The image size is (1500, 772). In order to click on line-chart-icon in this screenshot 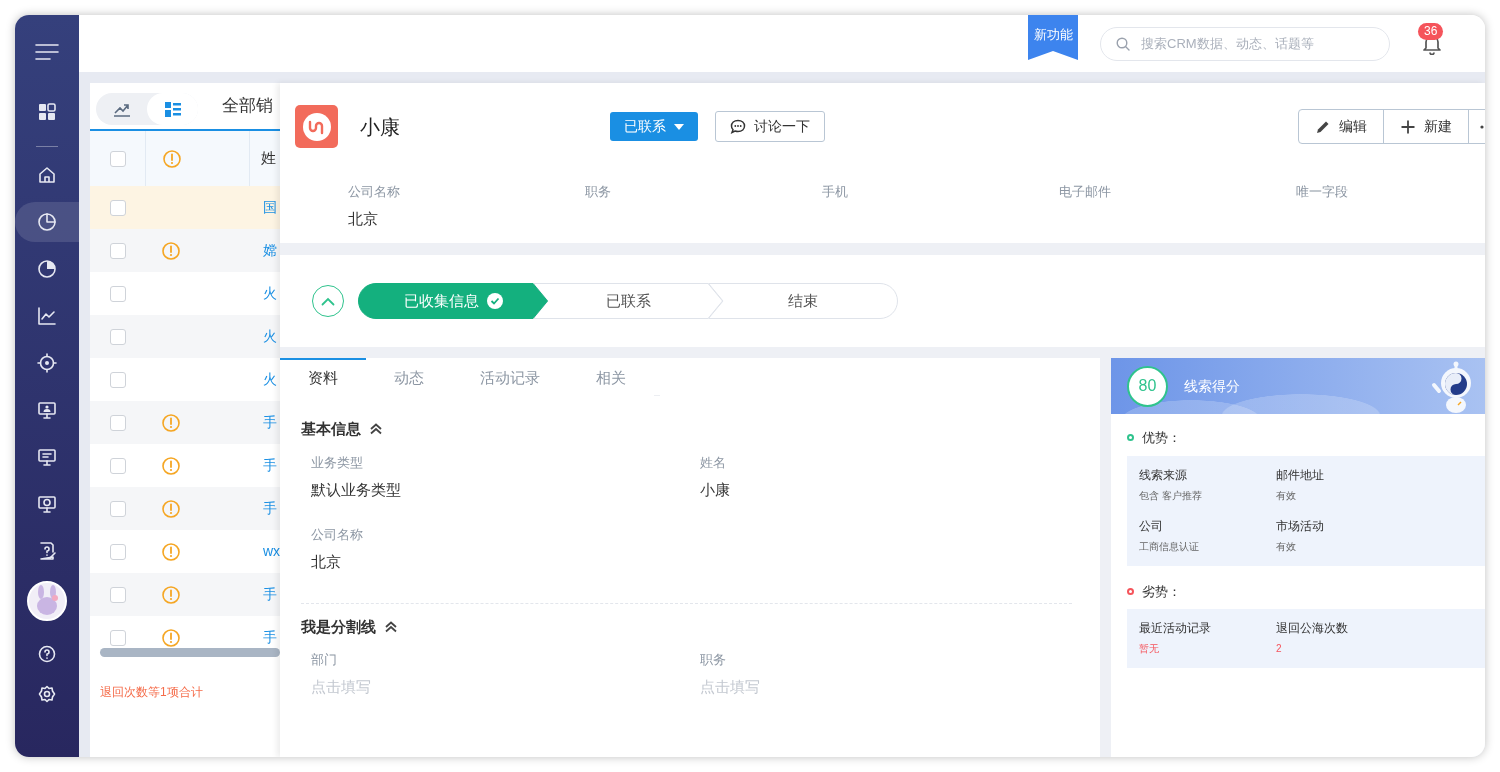, I will do `click(47, 316)`.